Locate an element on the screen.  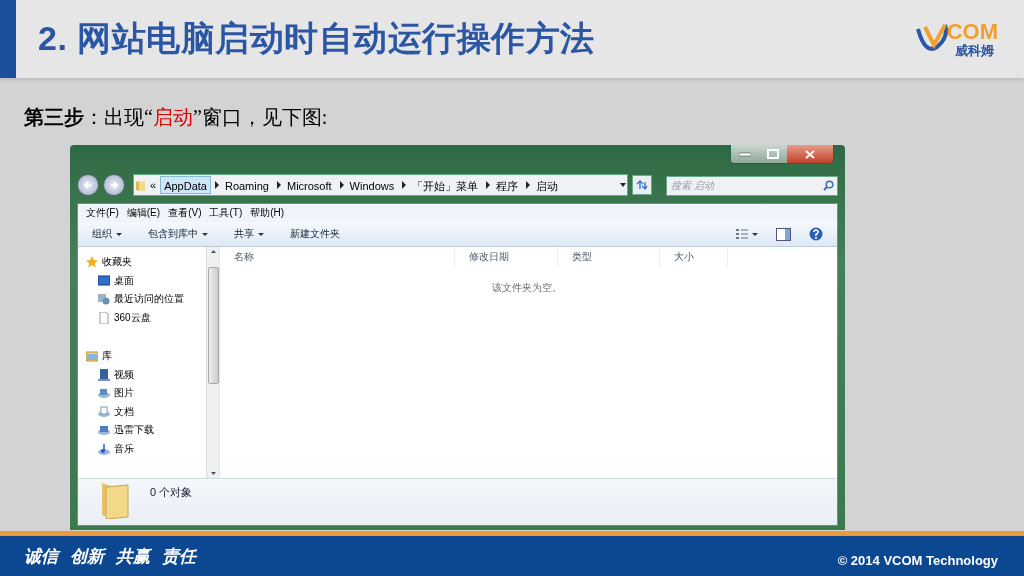
nav-item: 桌面 is located at coordinates (146, 280).